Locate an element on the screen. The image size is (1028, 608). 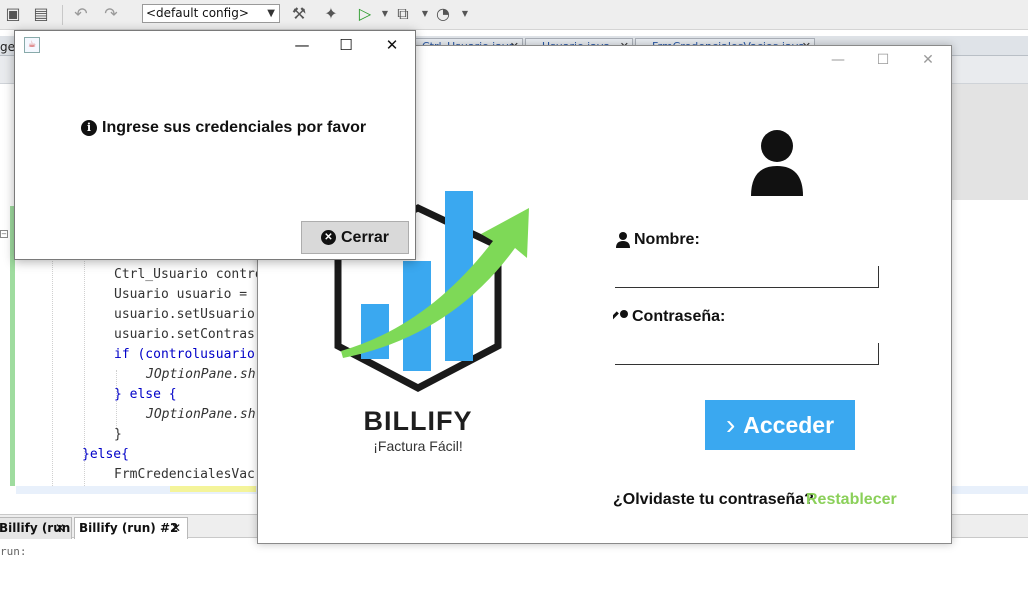
editor-empty-region is located at coordinates (989, 145).